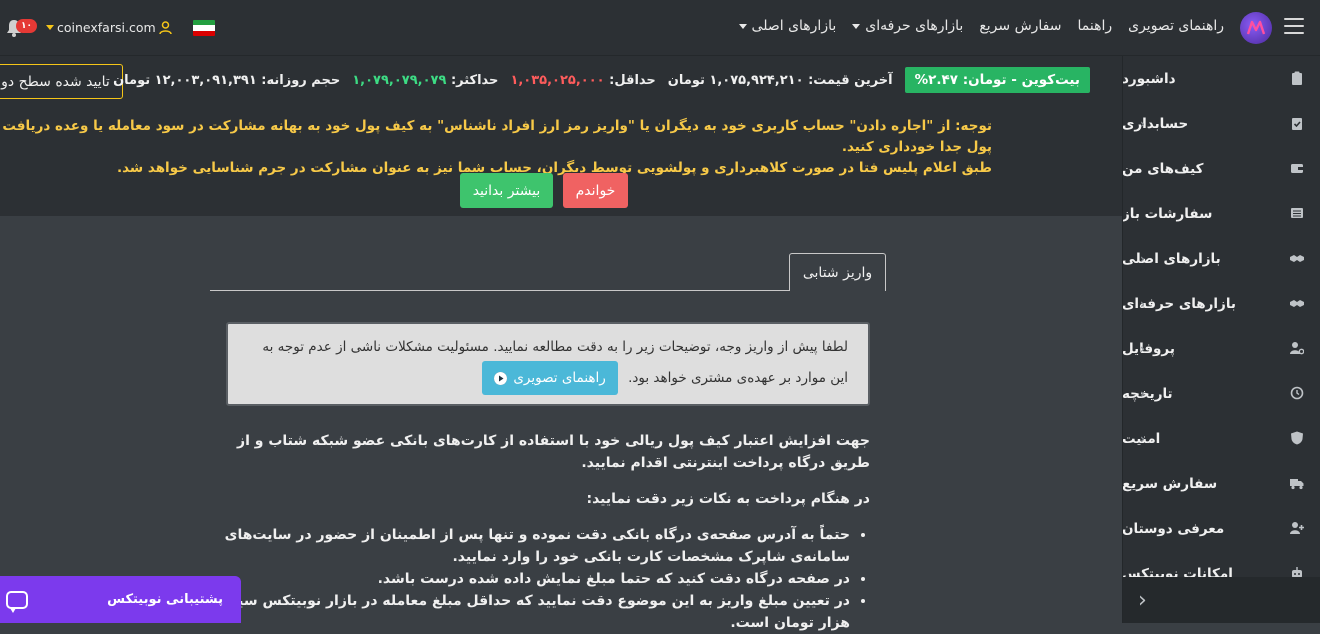 The image size is (1320, 634). I want to click on nav-pro-markets: بازارهای حرفه‌ای, so click(907, 26).